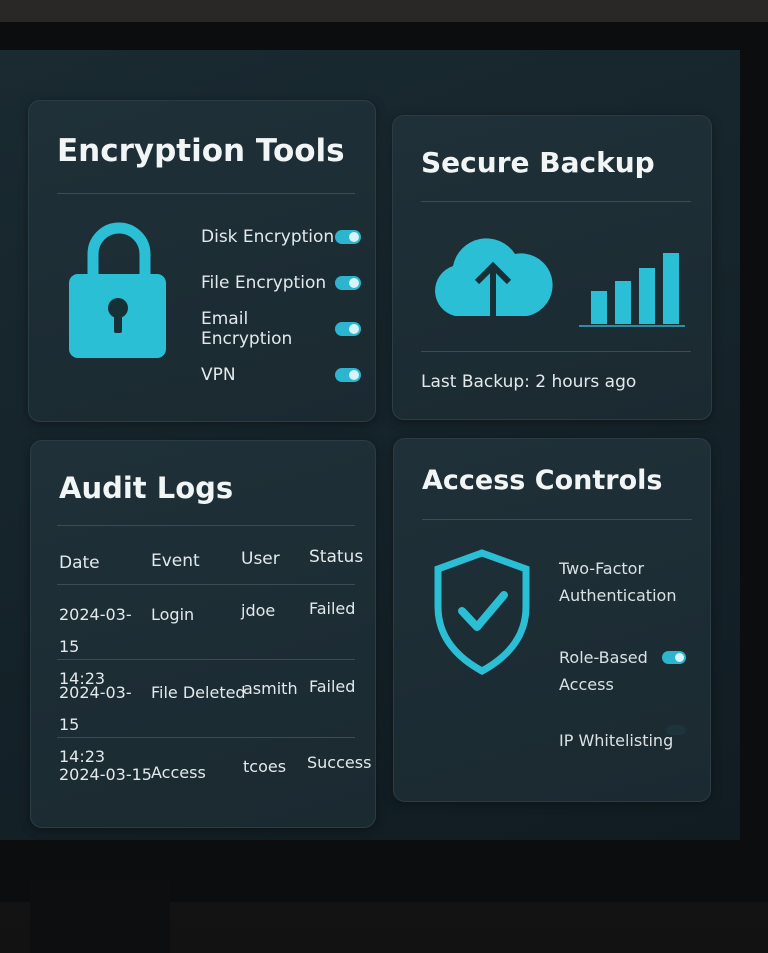 This screenshot has width=768, height=953. What do you see at coordinates (348, 375) in the screenshot?
I see `vpn-toggle` at bounding box center [348, 375].